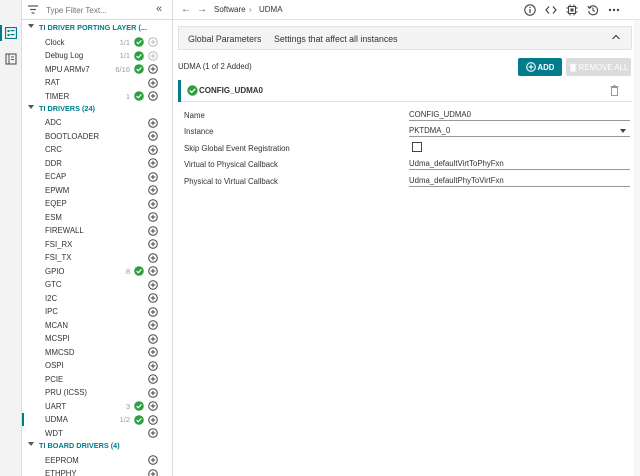  I want to click on tree-item-pru-icss: PRU (ICSS), so click(97, 393).